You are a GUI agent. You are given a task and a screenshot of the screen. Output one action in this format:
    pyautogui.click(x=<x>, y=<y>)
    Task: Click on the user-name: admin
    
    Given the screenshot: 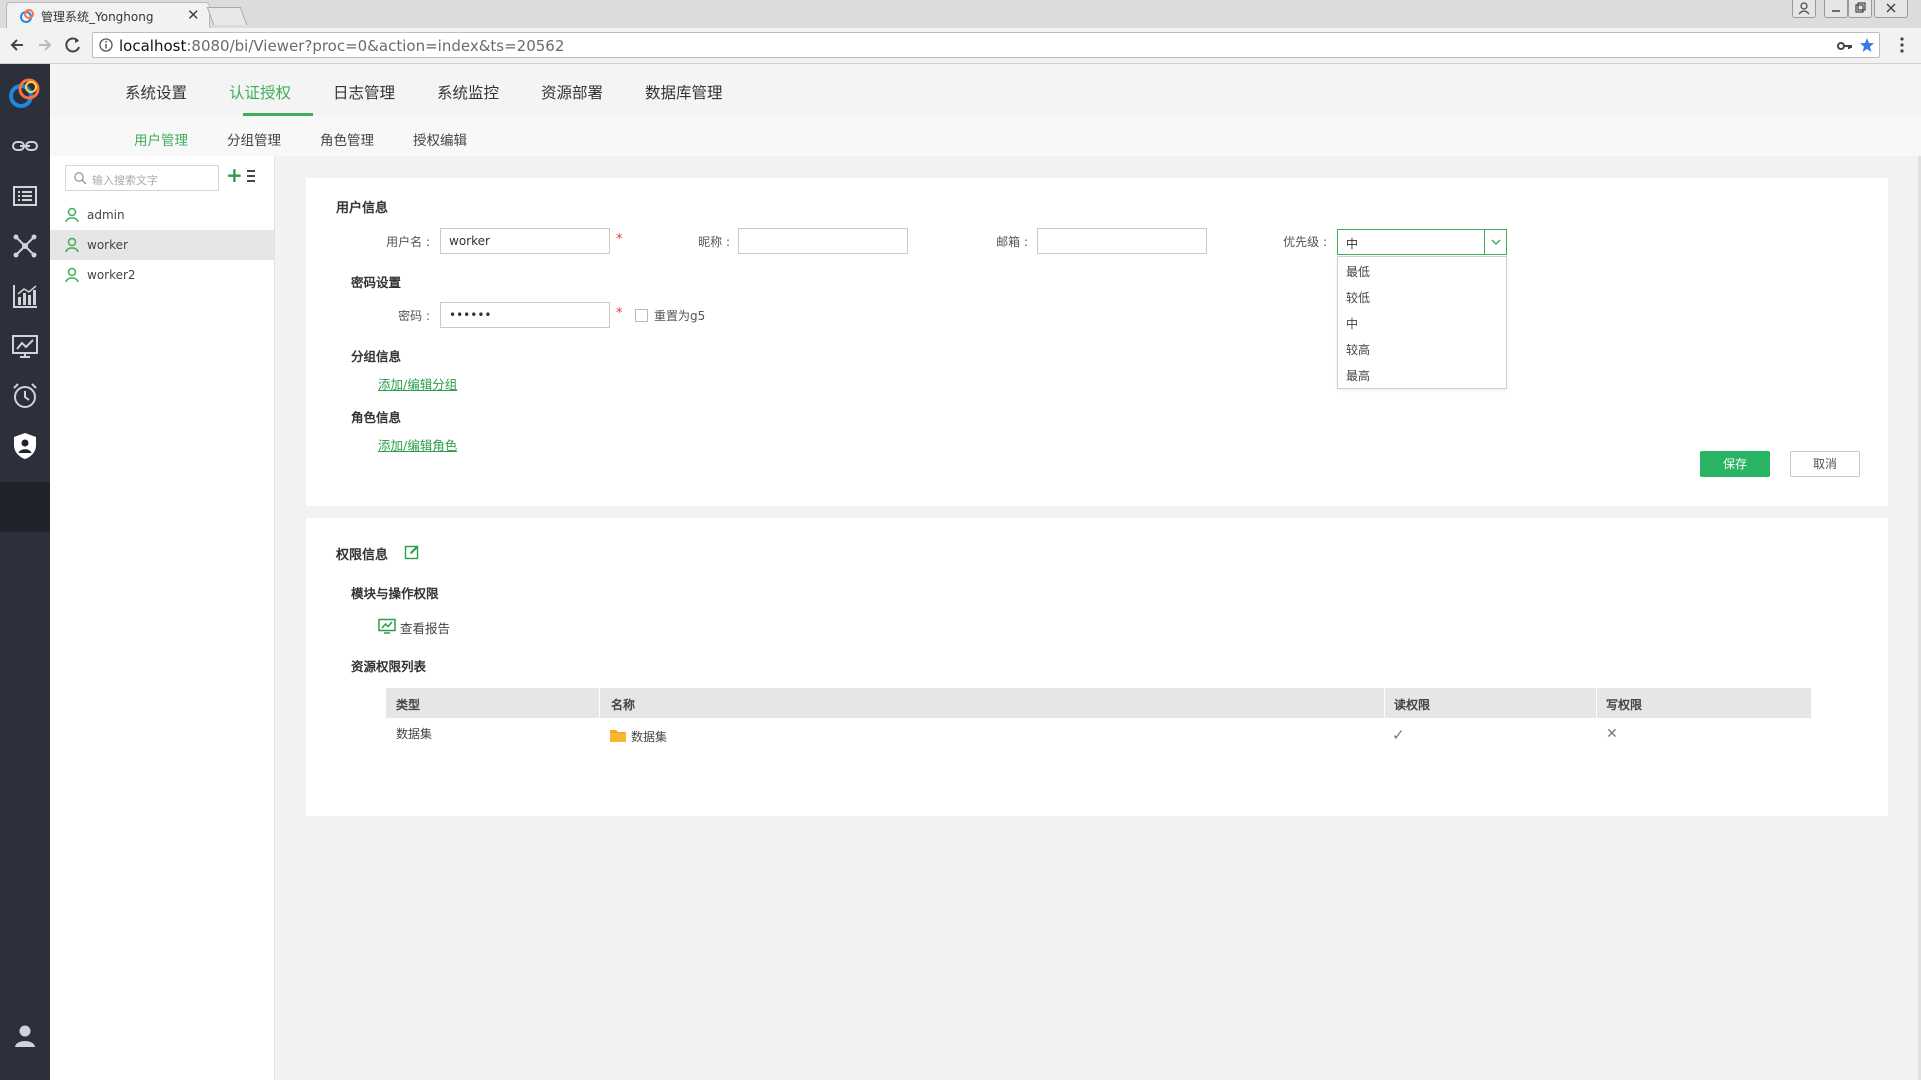 What is the action you would take?
    pyautogui.click(x=106, y=215)
    